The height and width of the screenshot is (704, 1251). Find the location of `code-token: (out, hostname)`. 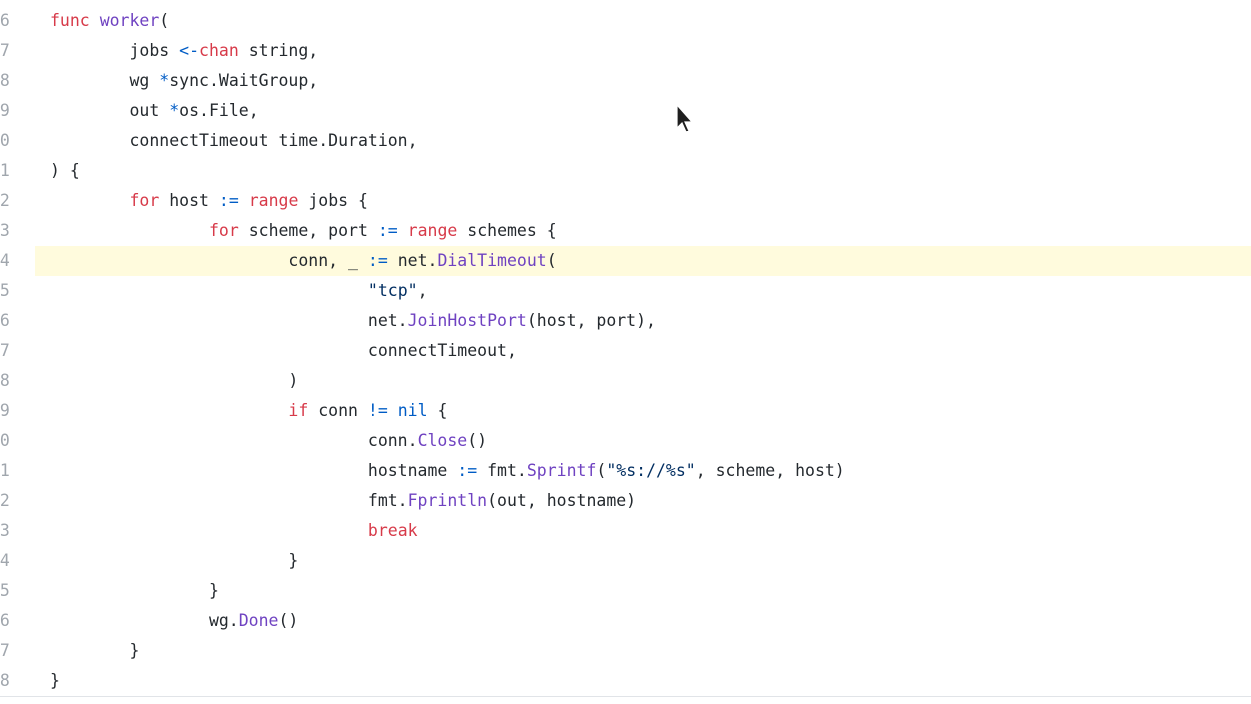

code-token: (out, hostname) is located at coordinates (562, 500).